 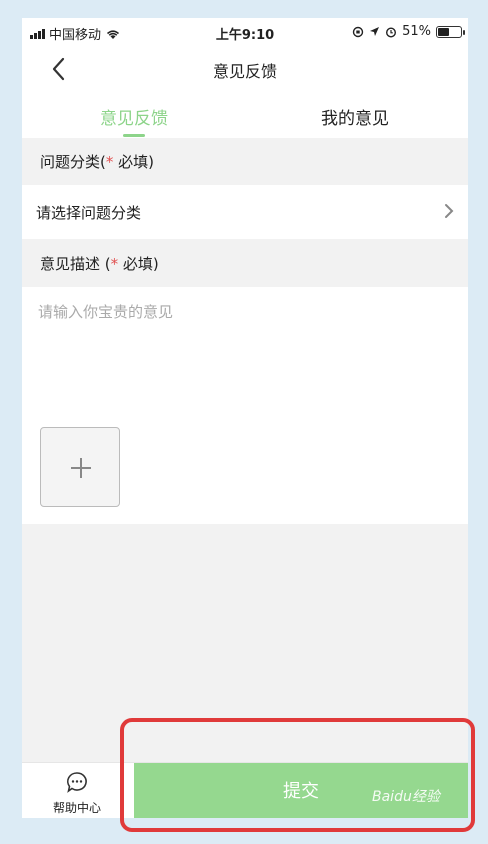 I want to click on required-star: *, so click(x=114, y=264).